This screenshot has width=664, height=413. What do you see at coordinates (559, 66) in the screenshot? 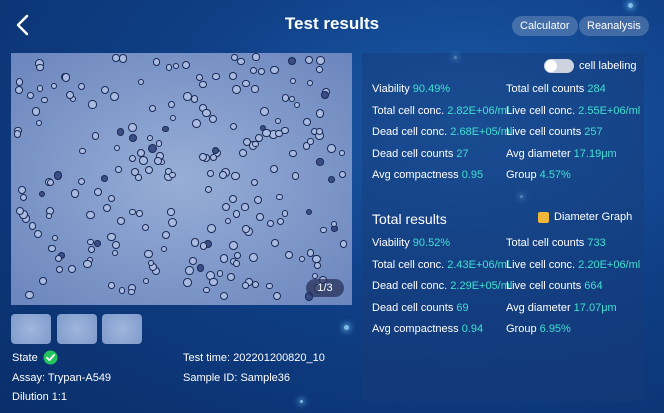
I see `cell-labeling-toggle` at bounding box center [559, 66].